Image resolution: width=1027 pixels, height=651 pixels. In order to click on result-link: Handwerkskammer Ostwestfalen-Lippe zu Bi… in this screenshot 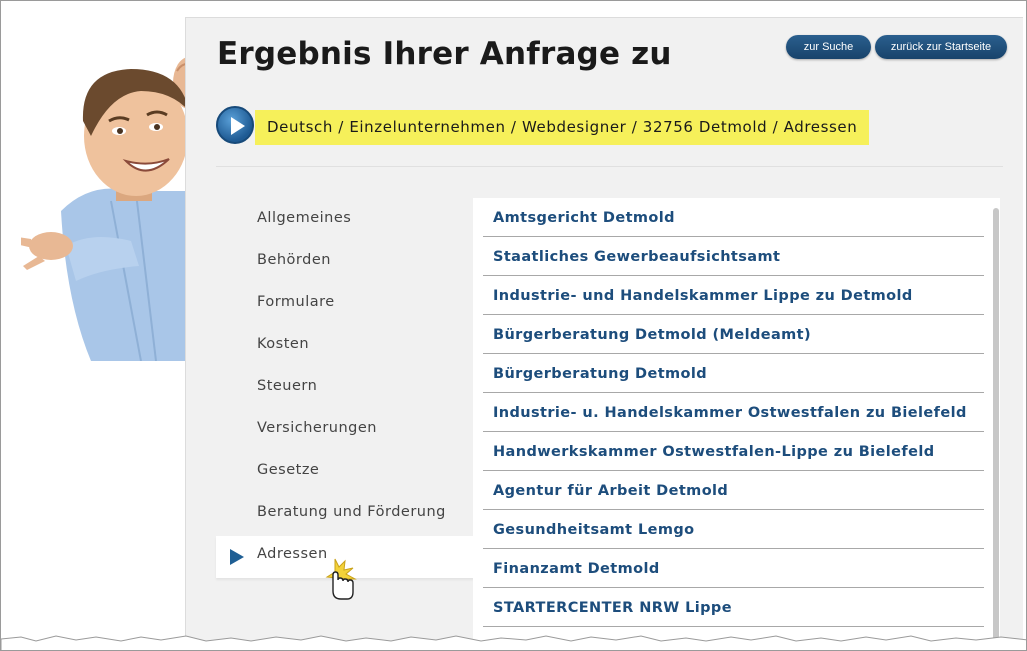, I will do `click(733, 451)`.